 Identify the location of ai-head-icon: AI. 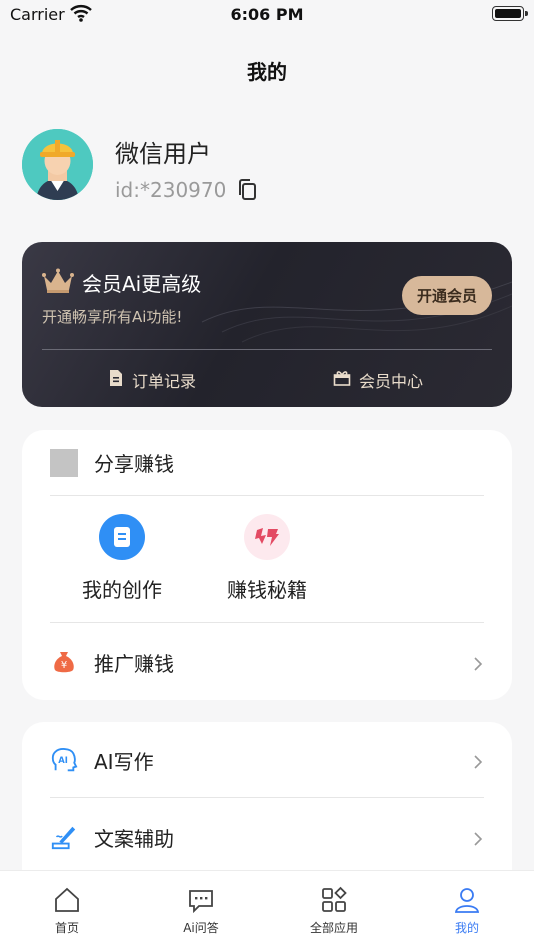
(64, 760).